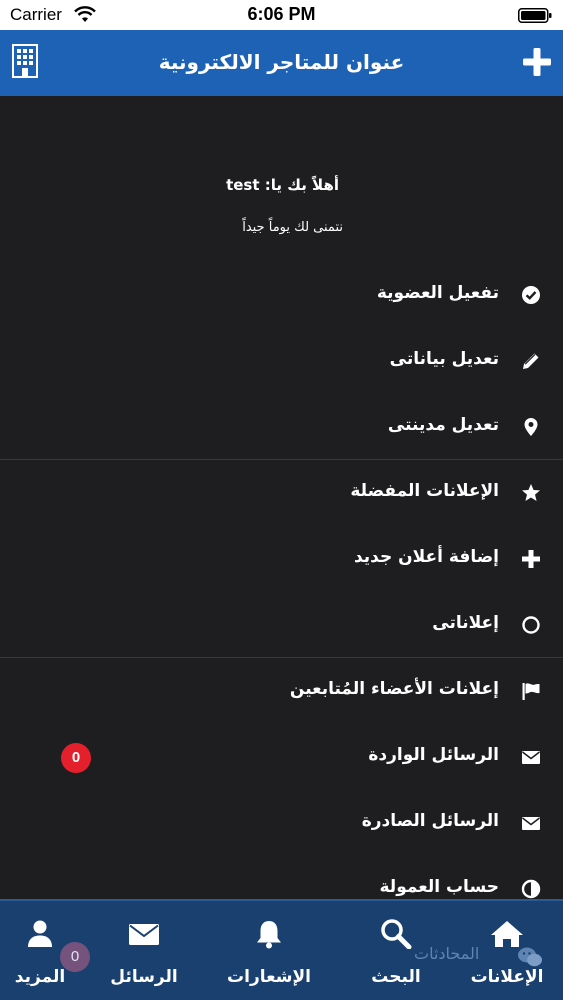  What do you see at coordinates (396, 934) in the screenshot?
I see `search-icon` at bounding box center [396, 934].